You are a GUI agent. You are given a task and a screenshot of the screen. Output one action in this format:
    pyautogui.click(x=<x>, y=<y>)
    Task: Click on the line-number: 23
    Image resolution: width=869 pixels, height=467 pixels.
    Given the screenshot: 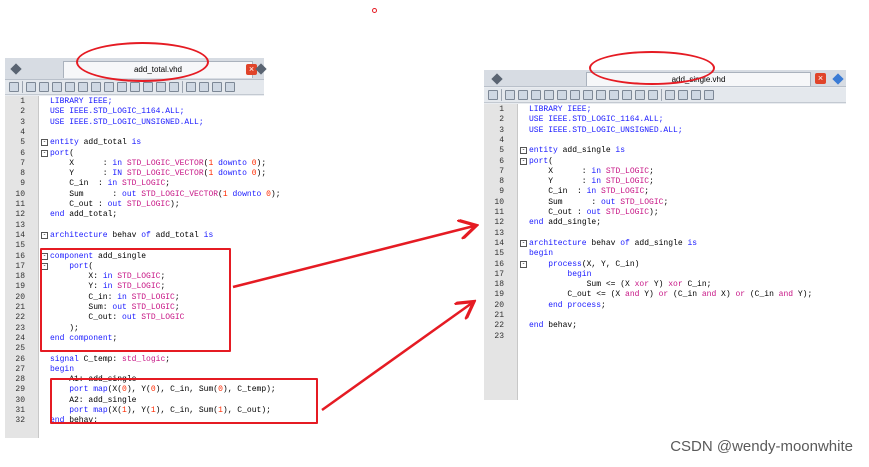 What is the action you would take?
    pyautogui.click(x=499, y=336)
    